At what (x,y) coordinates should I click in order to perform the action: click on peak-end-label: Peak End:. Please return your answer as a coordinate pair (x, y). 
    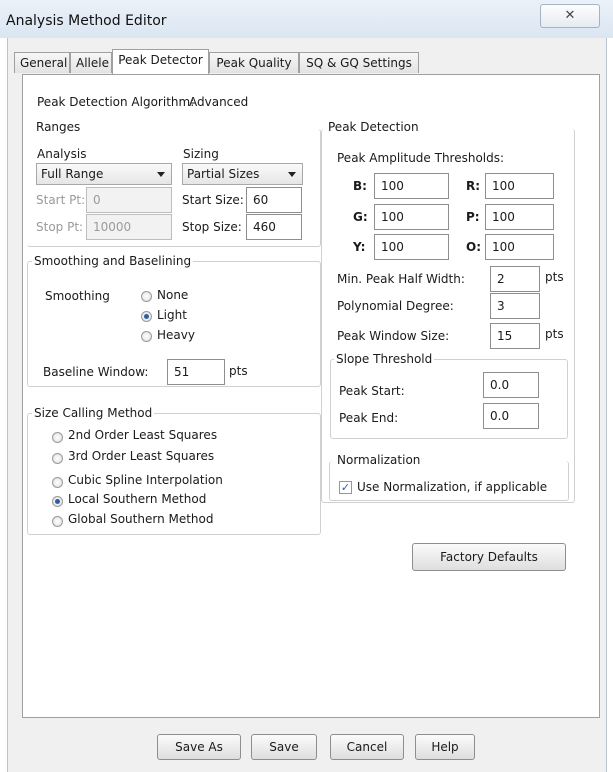
    Looking at the image, I should click on (369, 418).